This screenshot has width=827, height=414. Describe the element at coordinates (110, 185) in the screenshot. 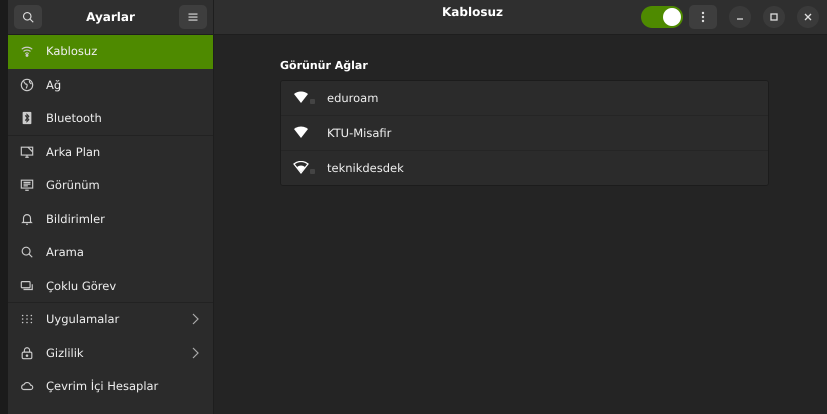

I see `sidebar-item: Görünüm` at that location.